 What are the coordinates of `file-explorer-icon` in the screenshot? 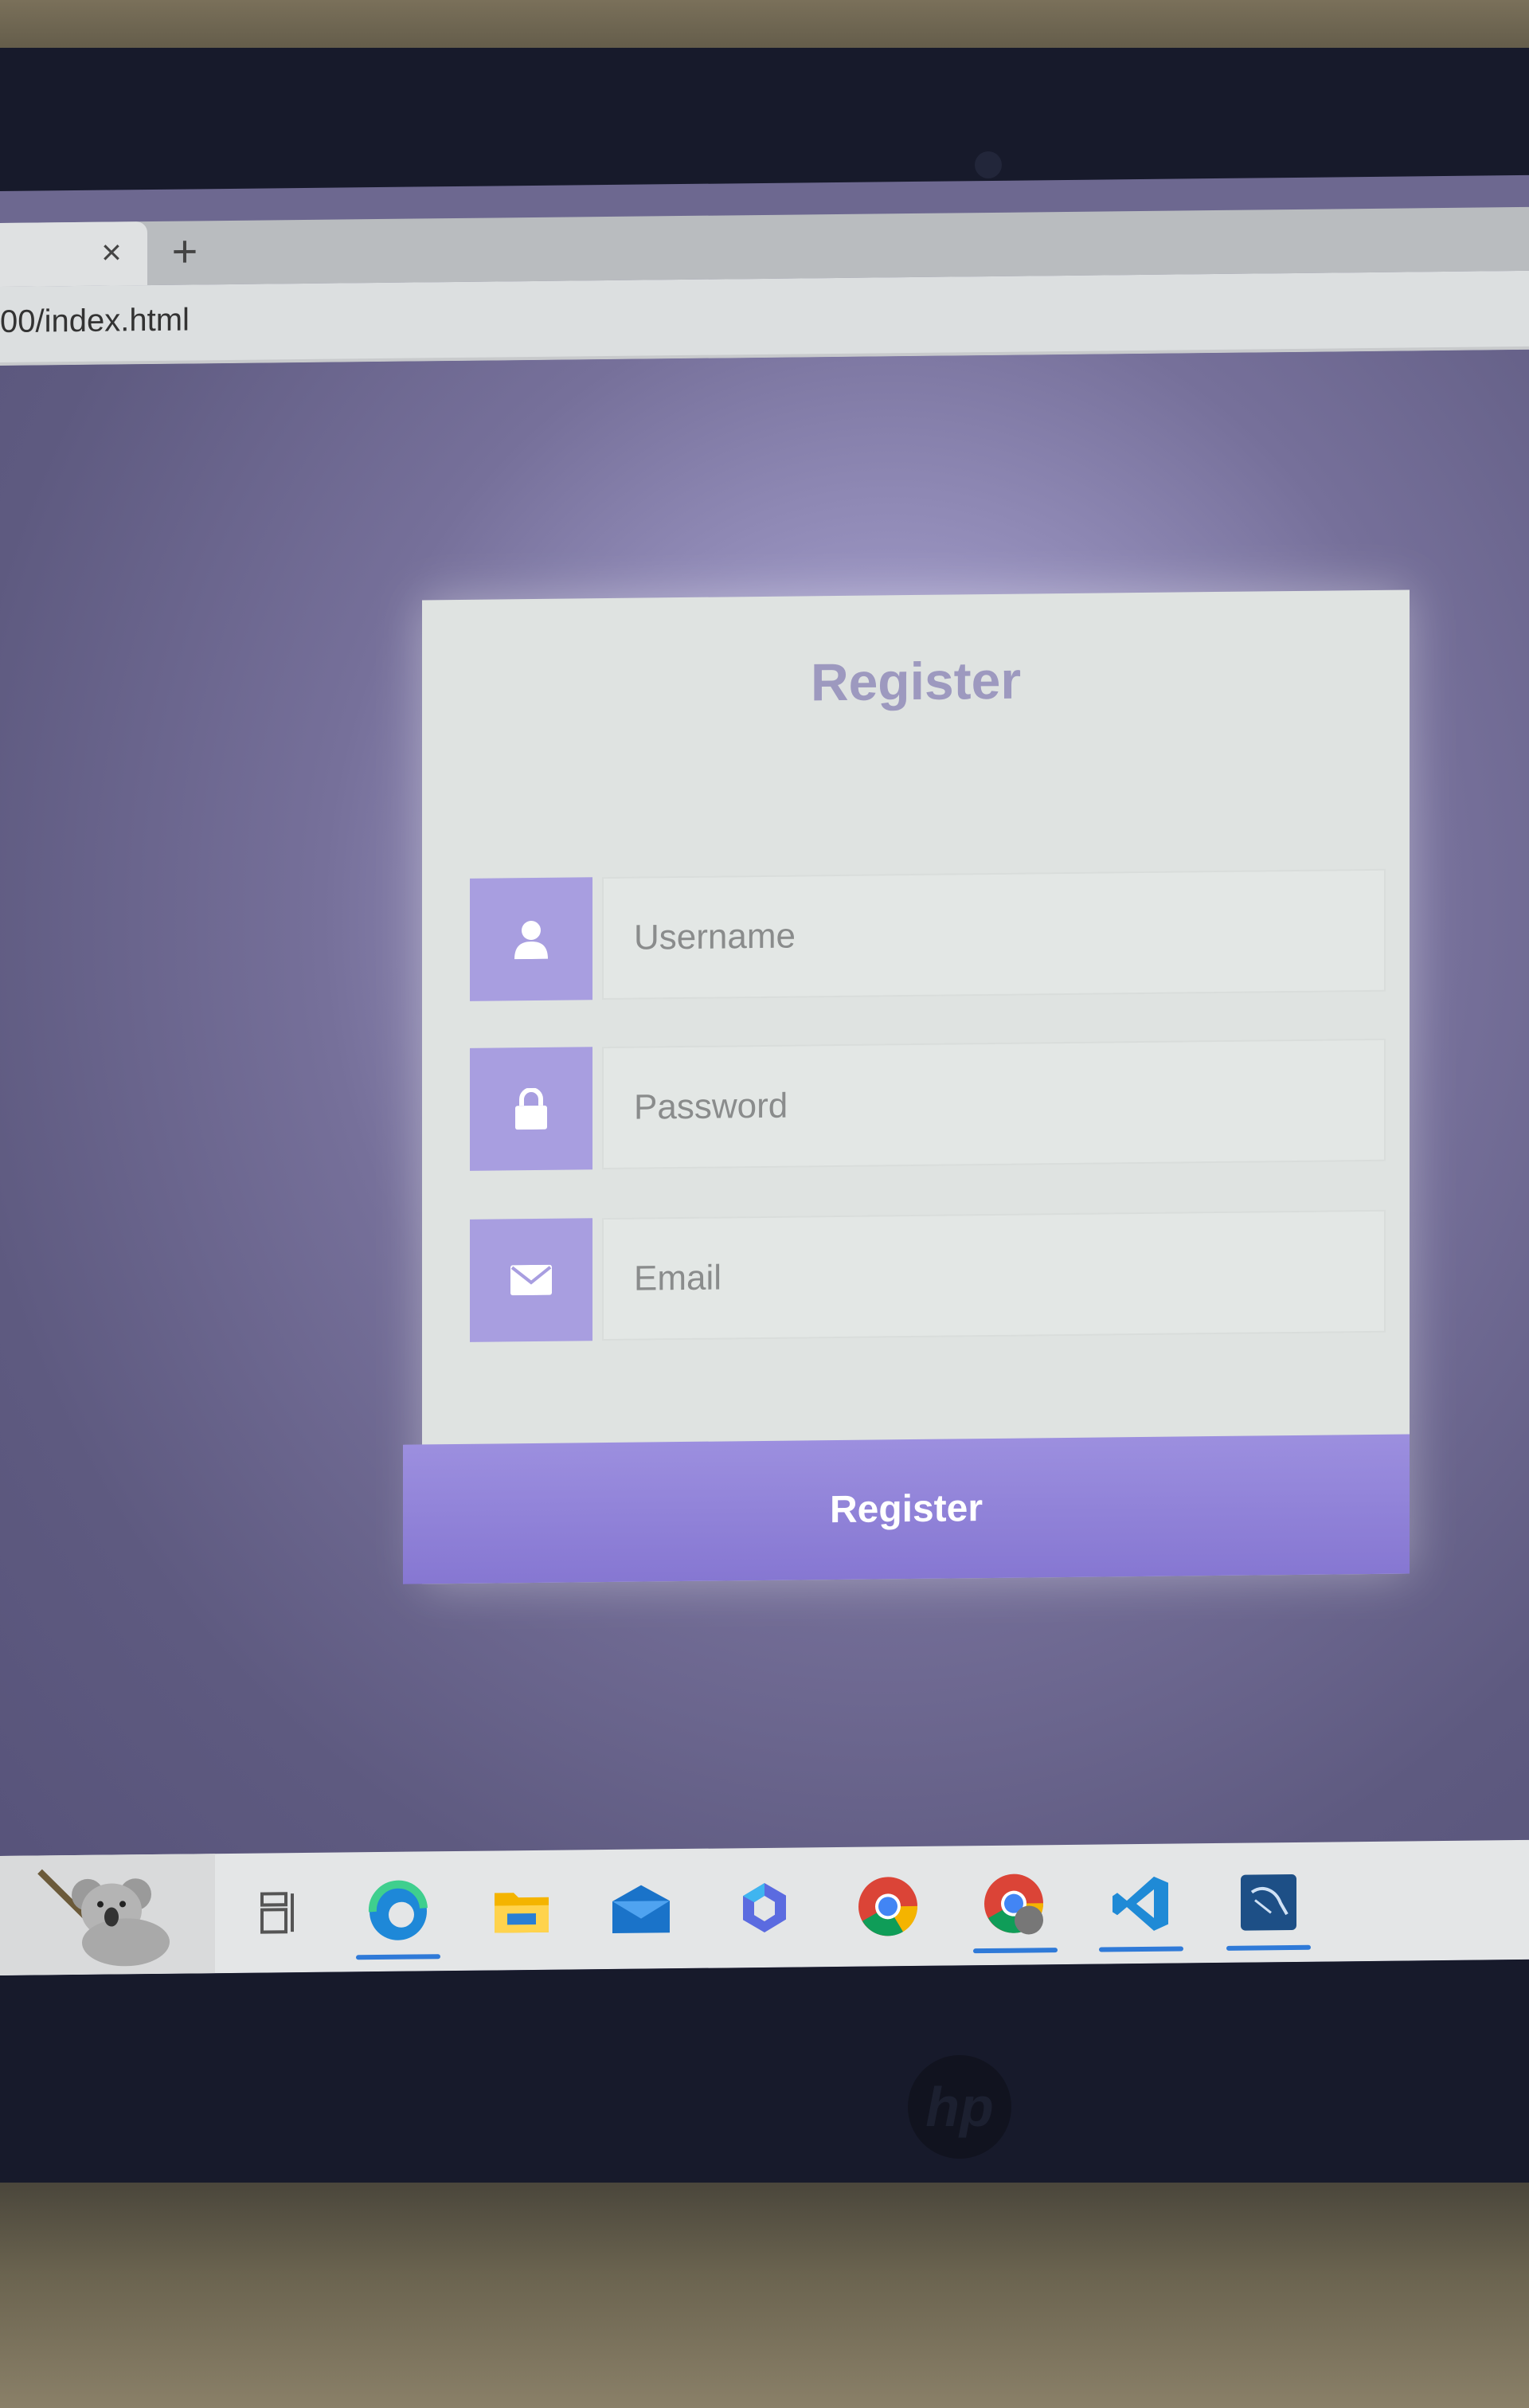 It's located at (521, 1910).